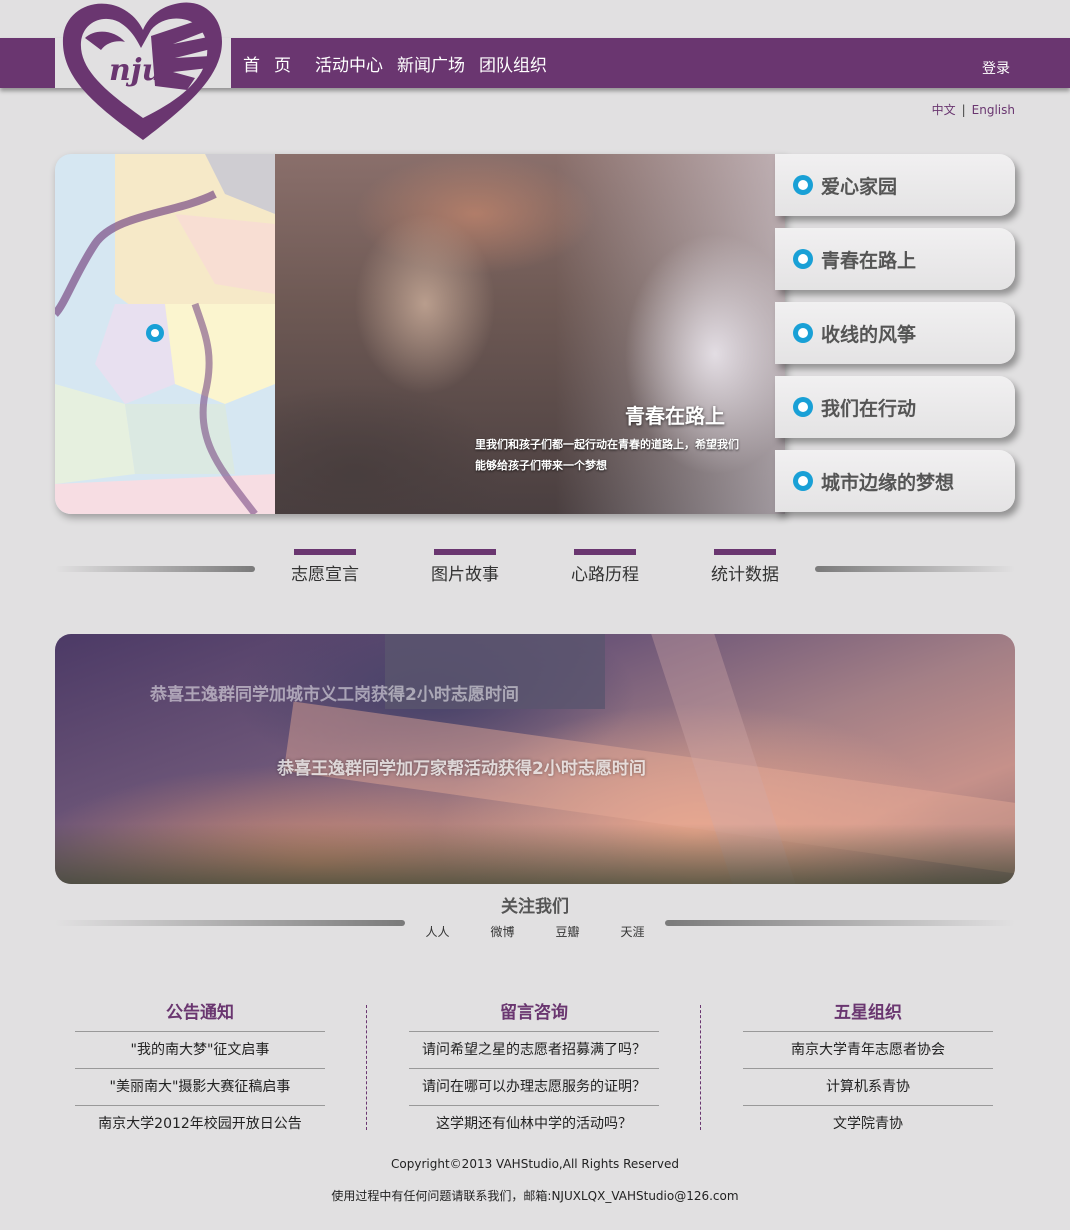 This screenshot has width=1070, height=1230. What do you see at coordinates (632, 931) in the screenshot?
I see `social-tianya: 天涯` at bounding box center [632, 931].